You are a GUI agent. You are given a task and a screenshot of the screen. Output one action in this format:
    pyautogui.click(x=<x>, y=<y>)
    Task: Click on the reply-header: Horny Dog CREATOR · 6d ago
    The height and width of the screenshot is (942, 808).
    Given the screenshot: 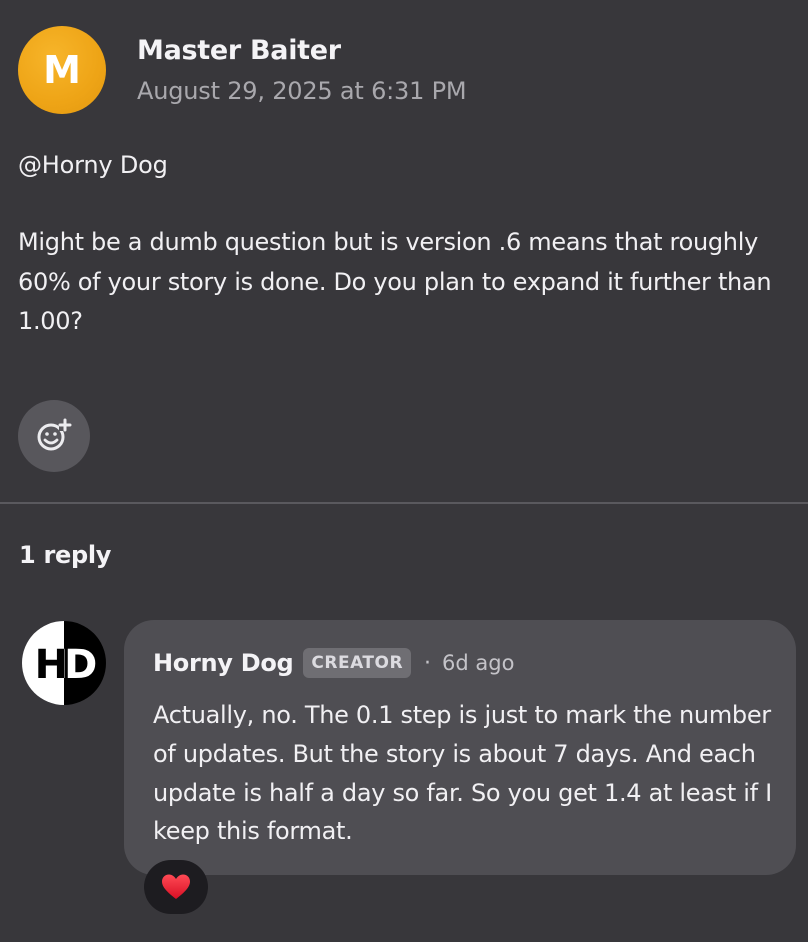 What is the action you would take?
    pyautogui.click(x=333, y=663)
    